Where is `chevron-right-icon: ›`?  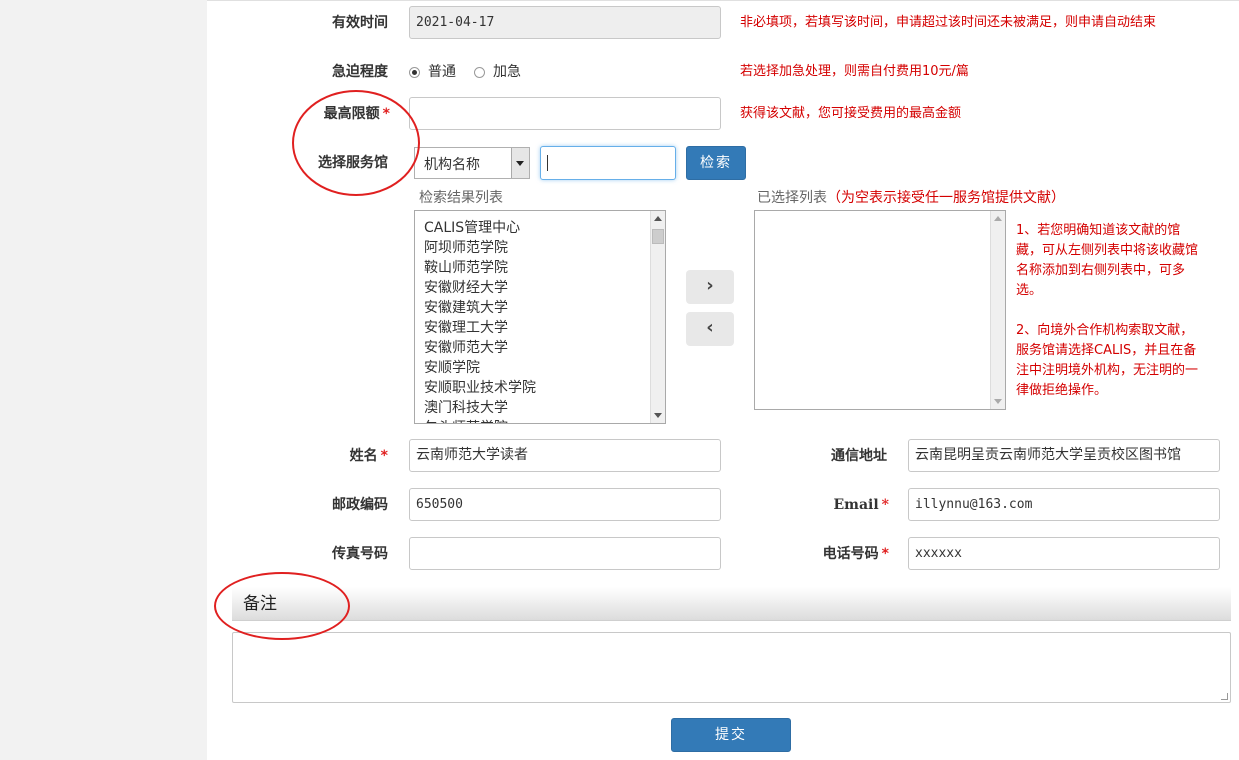
chevron-right-icon: › is located at coordinates (710, 285).